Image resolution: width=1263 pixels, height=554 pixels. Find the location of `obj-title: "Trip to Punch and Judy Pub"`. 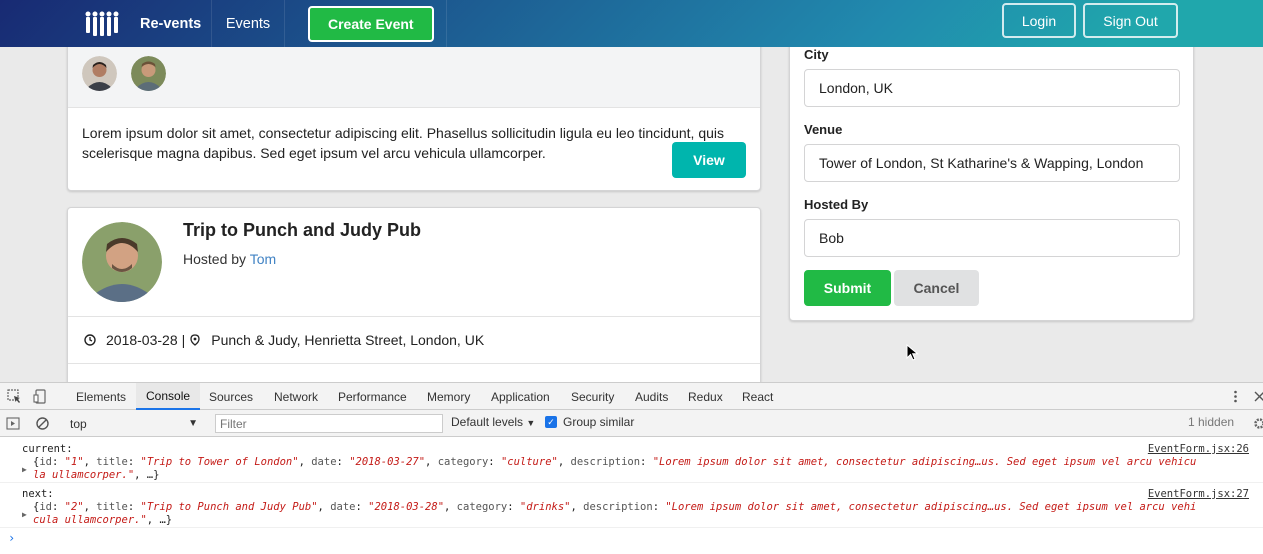

obj-title: "Trip to Punch and Judy Pub" is located at coordinates (229, 507).